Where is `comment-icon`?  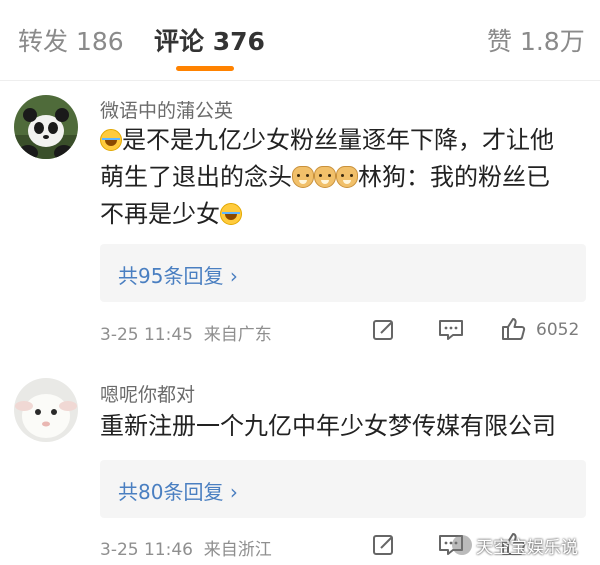
comment-icon is located at coordinates (451, 330).